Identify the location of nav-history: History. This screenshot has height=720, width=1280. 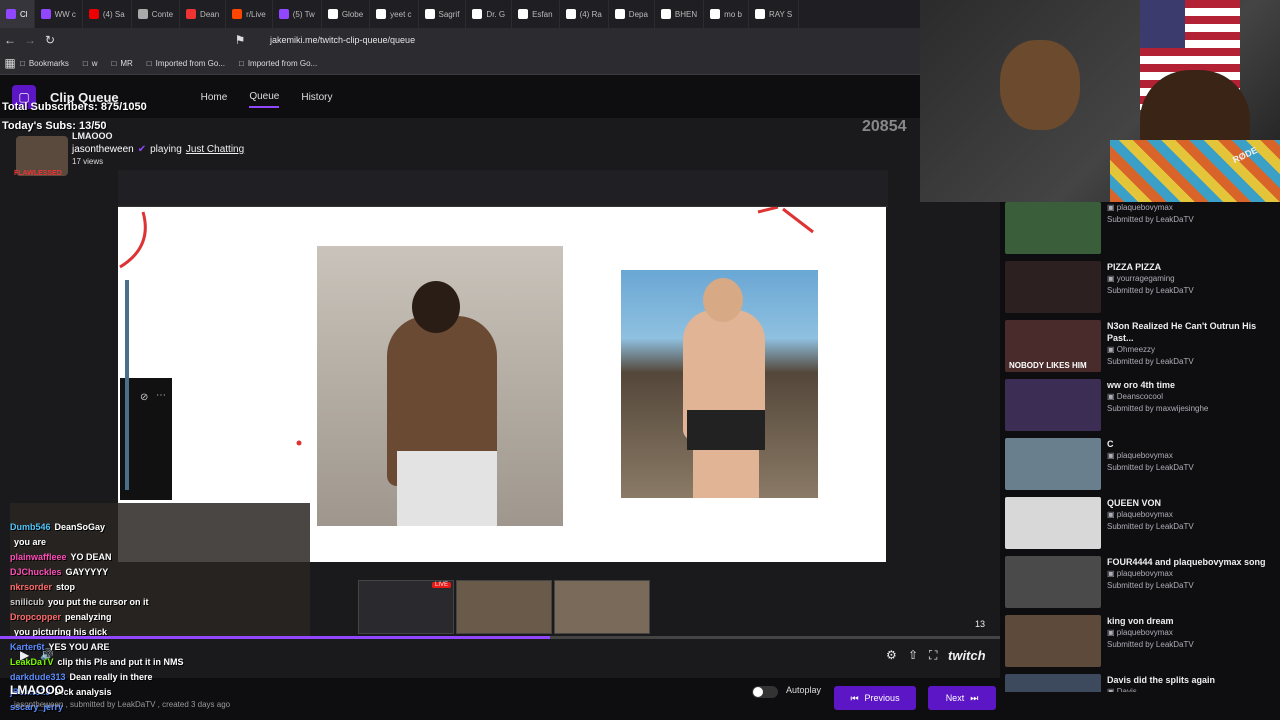
(316, 97).